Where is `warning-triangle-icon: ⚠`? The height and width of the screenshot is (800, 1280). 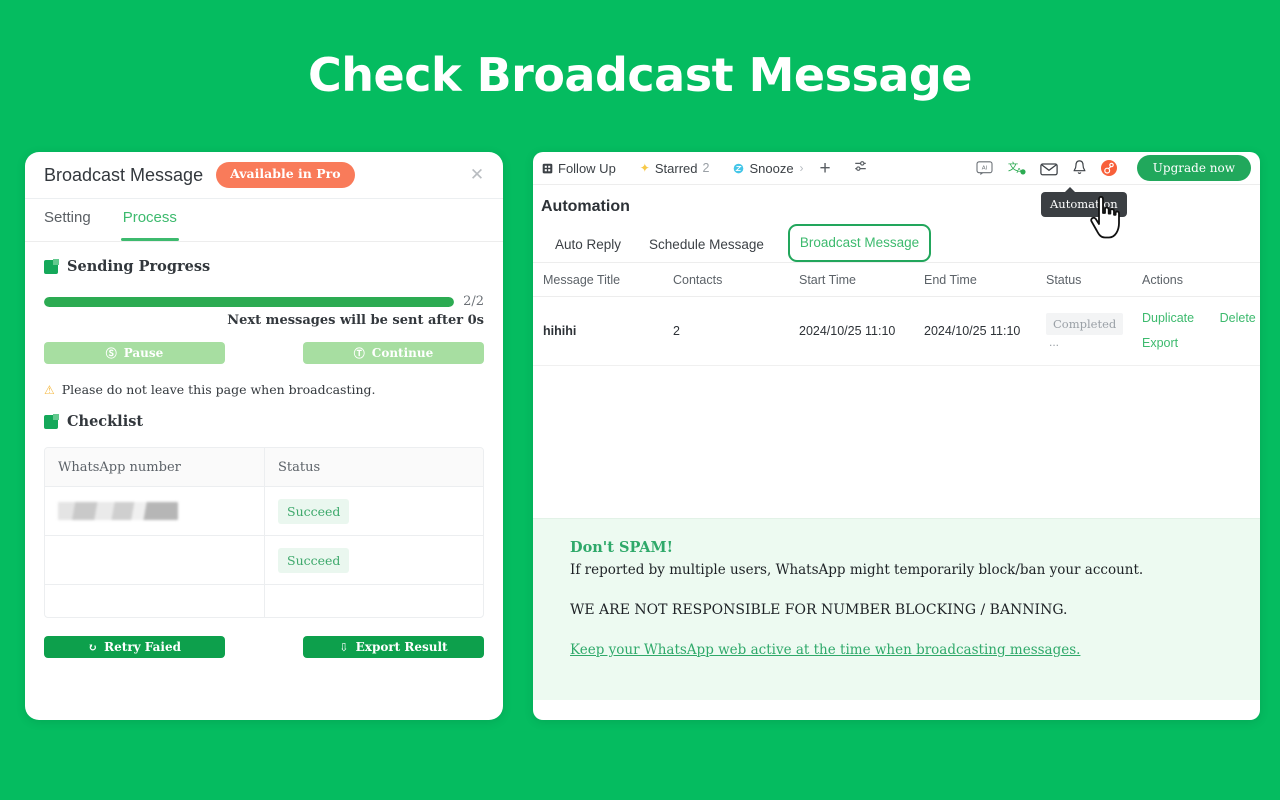
warning-triangle-icon: ⚠ is located at coordinates (49, 389).